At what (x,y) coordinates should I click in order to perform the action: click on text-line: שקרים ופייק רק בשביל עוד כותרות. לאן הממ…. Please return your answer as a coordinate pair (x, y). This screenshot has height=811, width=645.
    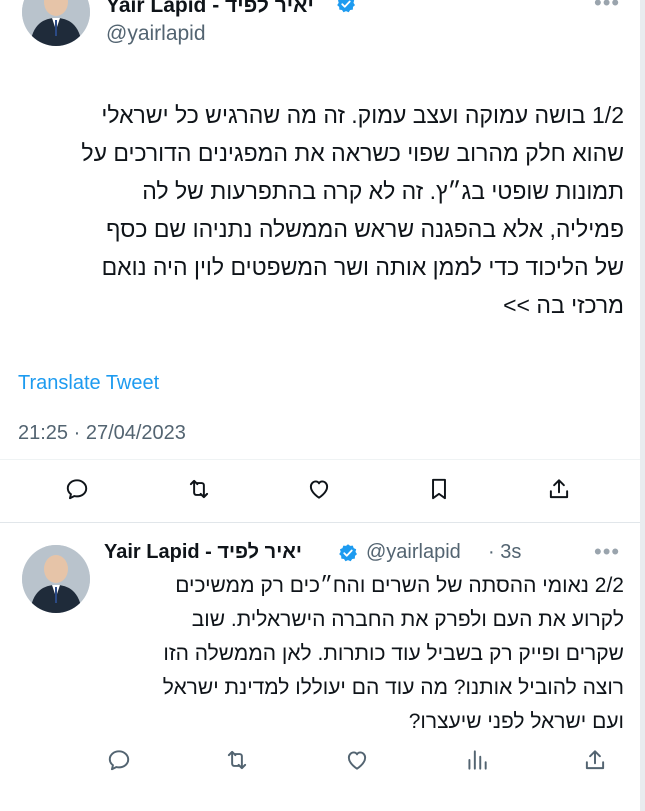
    Looking at the image, I should click on (393, 653).